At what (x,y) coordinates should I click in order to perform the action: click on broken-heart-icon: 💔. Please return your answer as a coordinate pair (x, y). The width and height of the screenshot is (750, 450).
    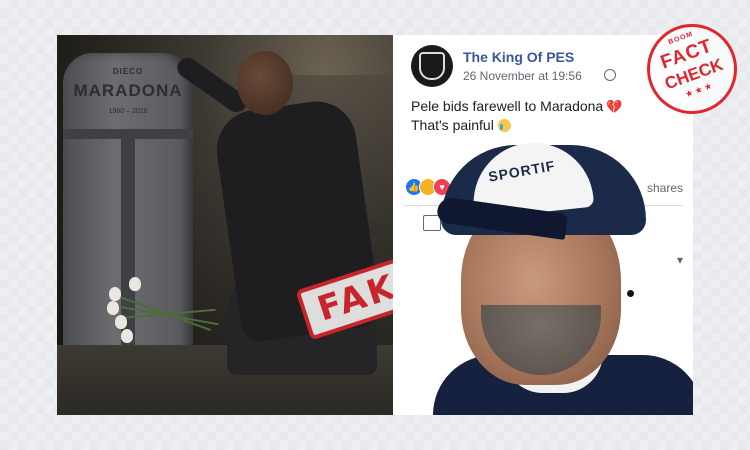
    Looking at the image, I should click on (614, 106).